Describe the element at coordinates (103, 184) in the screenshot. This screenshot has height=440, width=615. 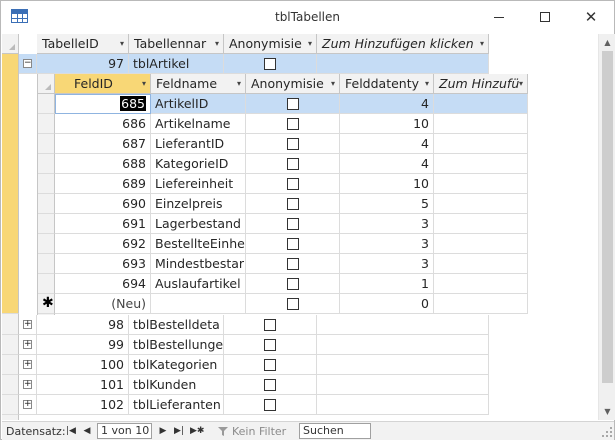
I see `feldid-cell: 689` at that location.